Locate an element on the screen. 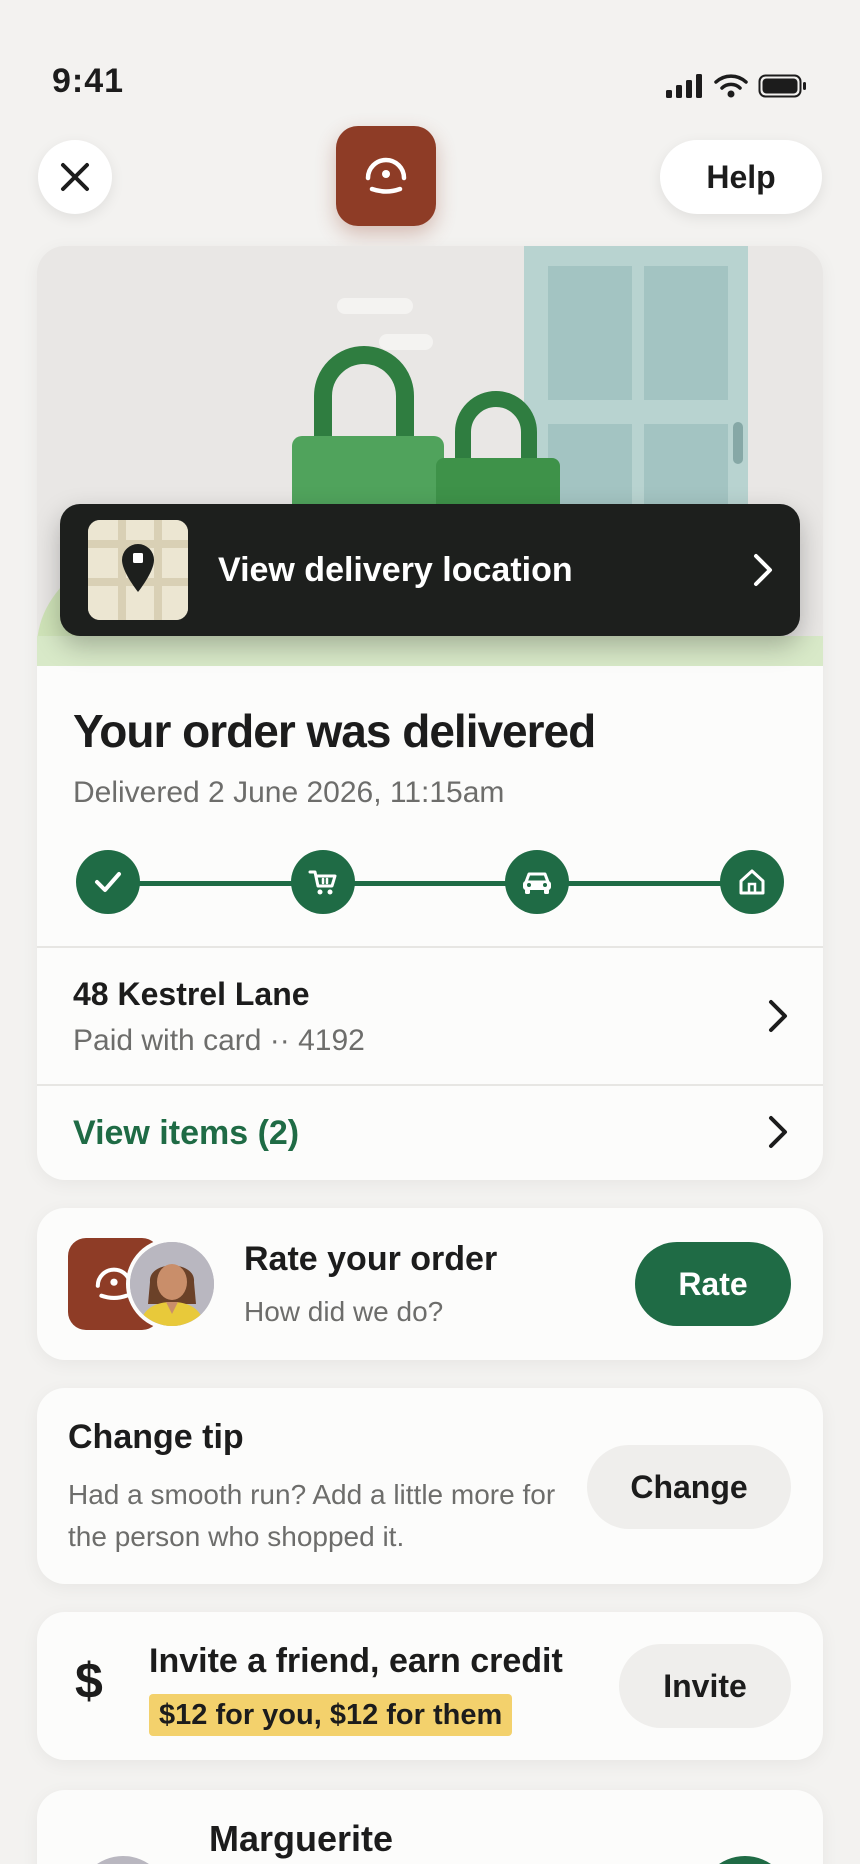 The image size is (860, 1864). shopper-name: Marguerite is located at coordinates (301, 1838).